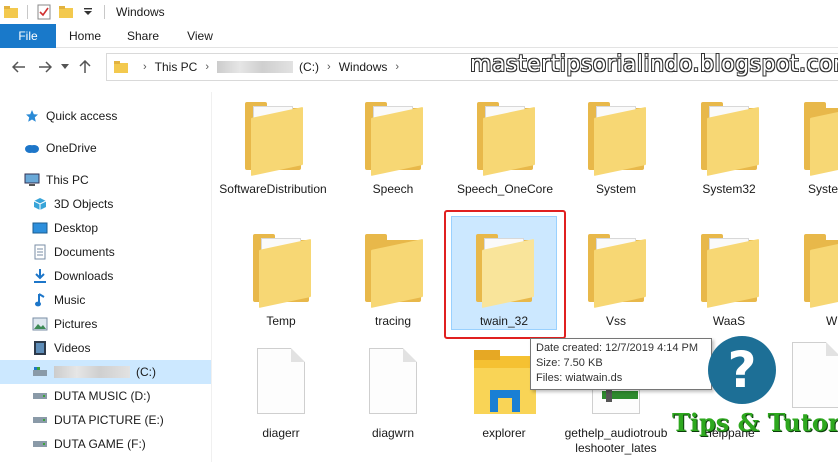 The width and height of the screenshot is (838, 462). I want to click on sidebar-item-drive-c: (C:), so click(105, 372).